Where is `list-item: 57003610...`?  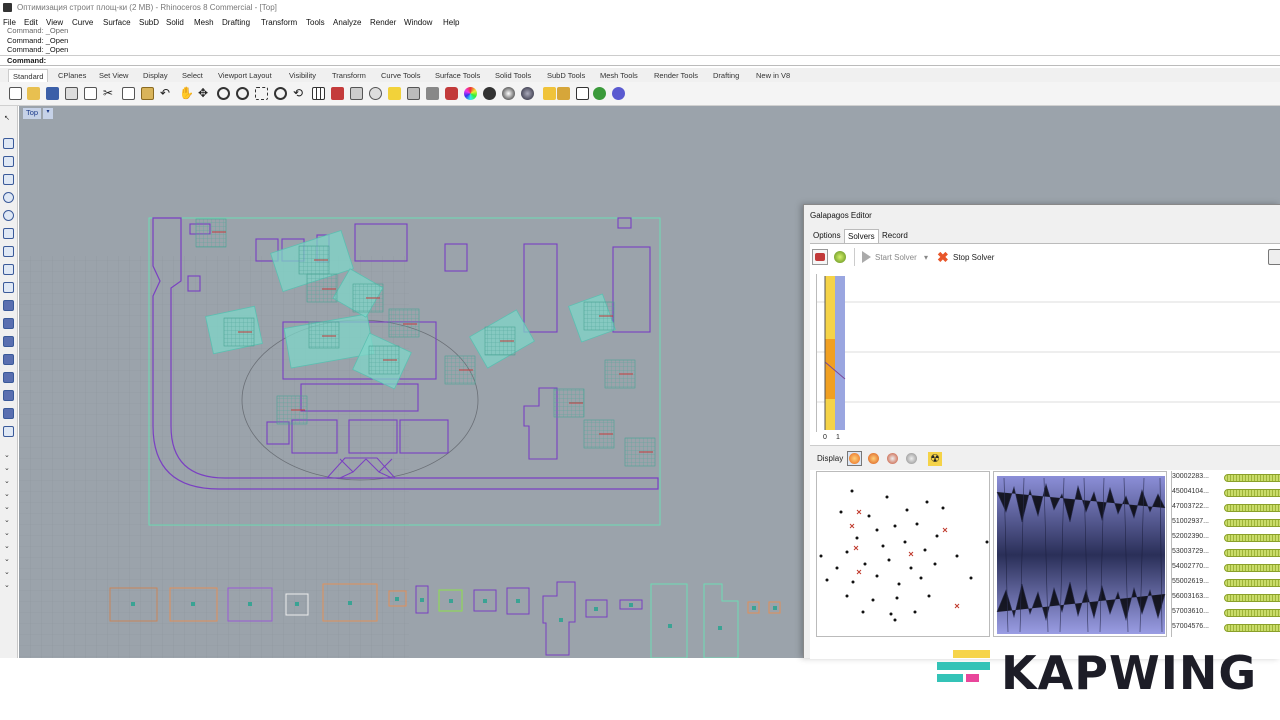
list-item: 57003610... is located at coordinates (1190, 611).